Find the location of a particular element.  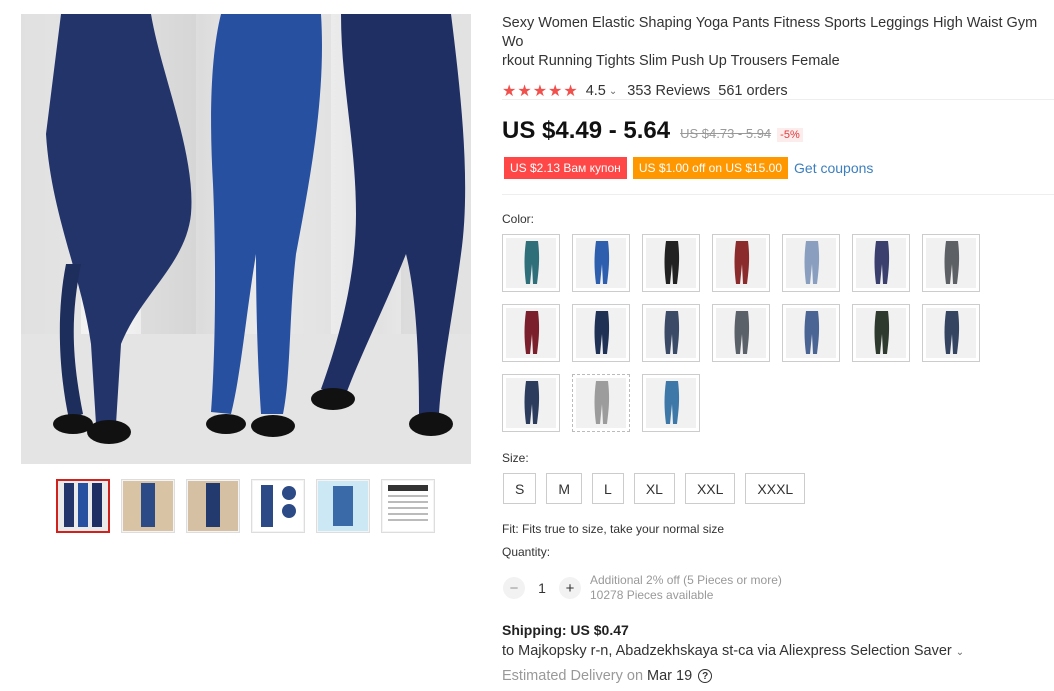

reviews-link: 353 Reviews is located at coordinates (668, 91).